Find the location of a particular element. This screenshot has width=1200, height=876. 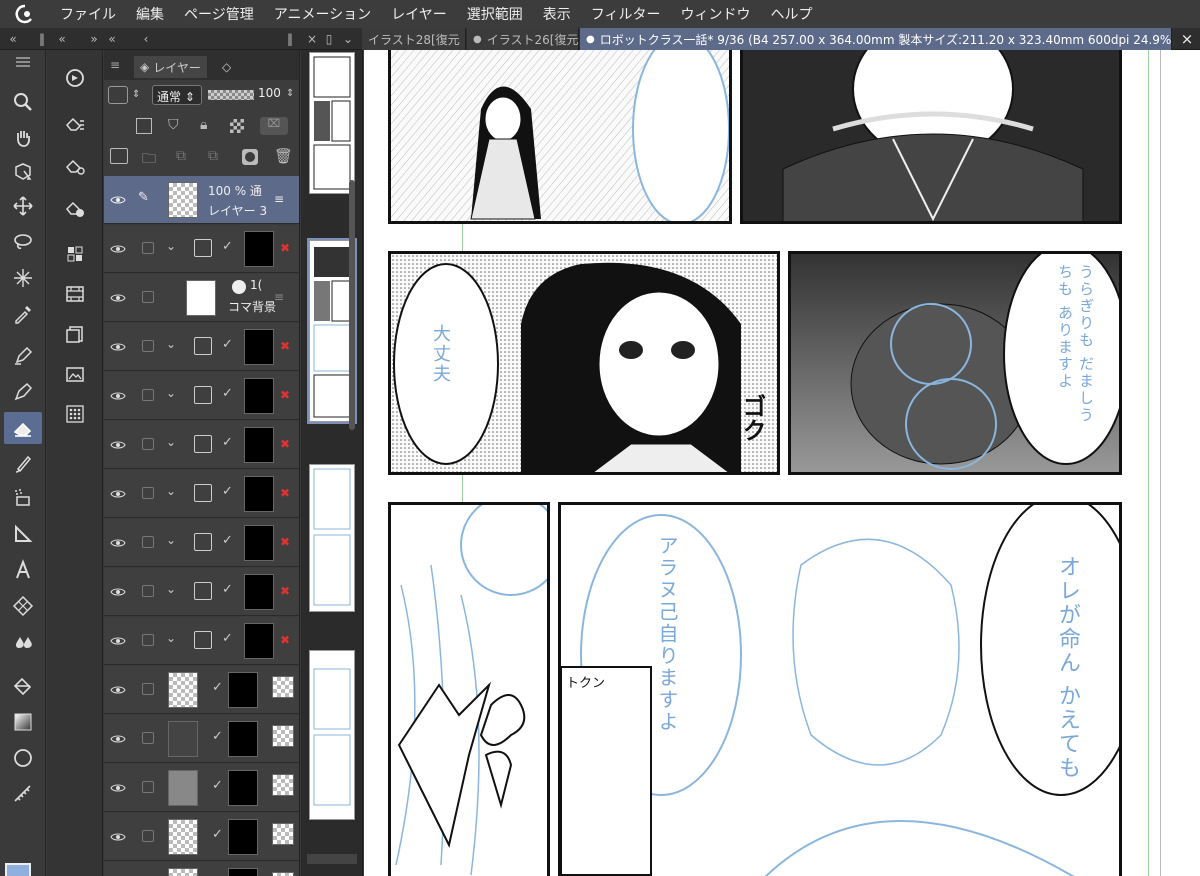

clip-below-icon is located at coordinates (144, 126).